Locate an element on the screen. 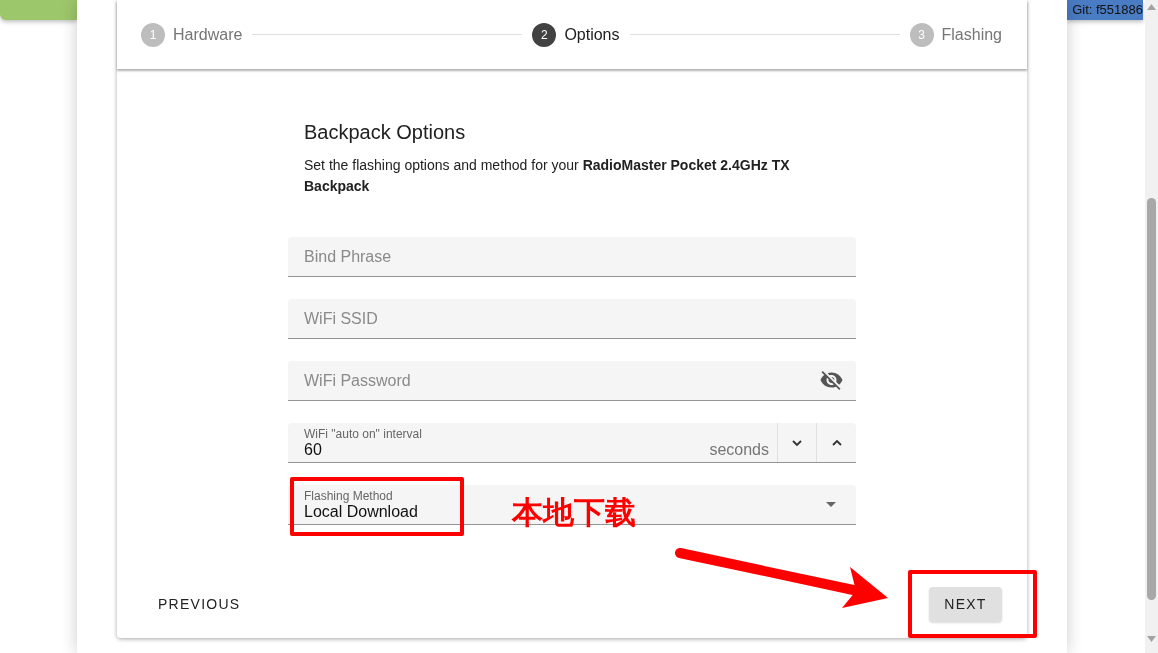 Image resolution: width=1158 pixels, height=653 pixels. previous-button: PREVIOUS is located at coordinates (199, 604).